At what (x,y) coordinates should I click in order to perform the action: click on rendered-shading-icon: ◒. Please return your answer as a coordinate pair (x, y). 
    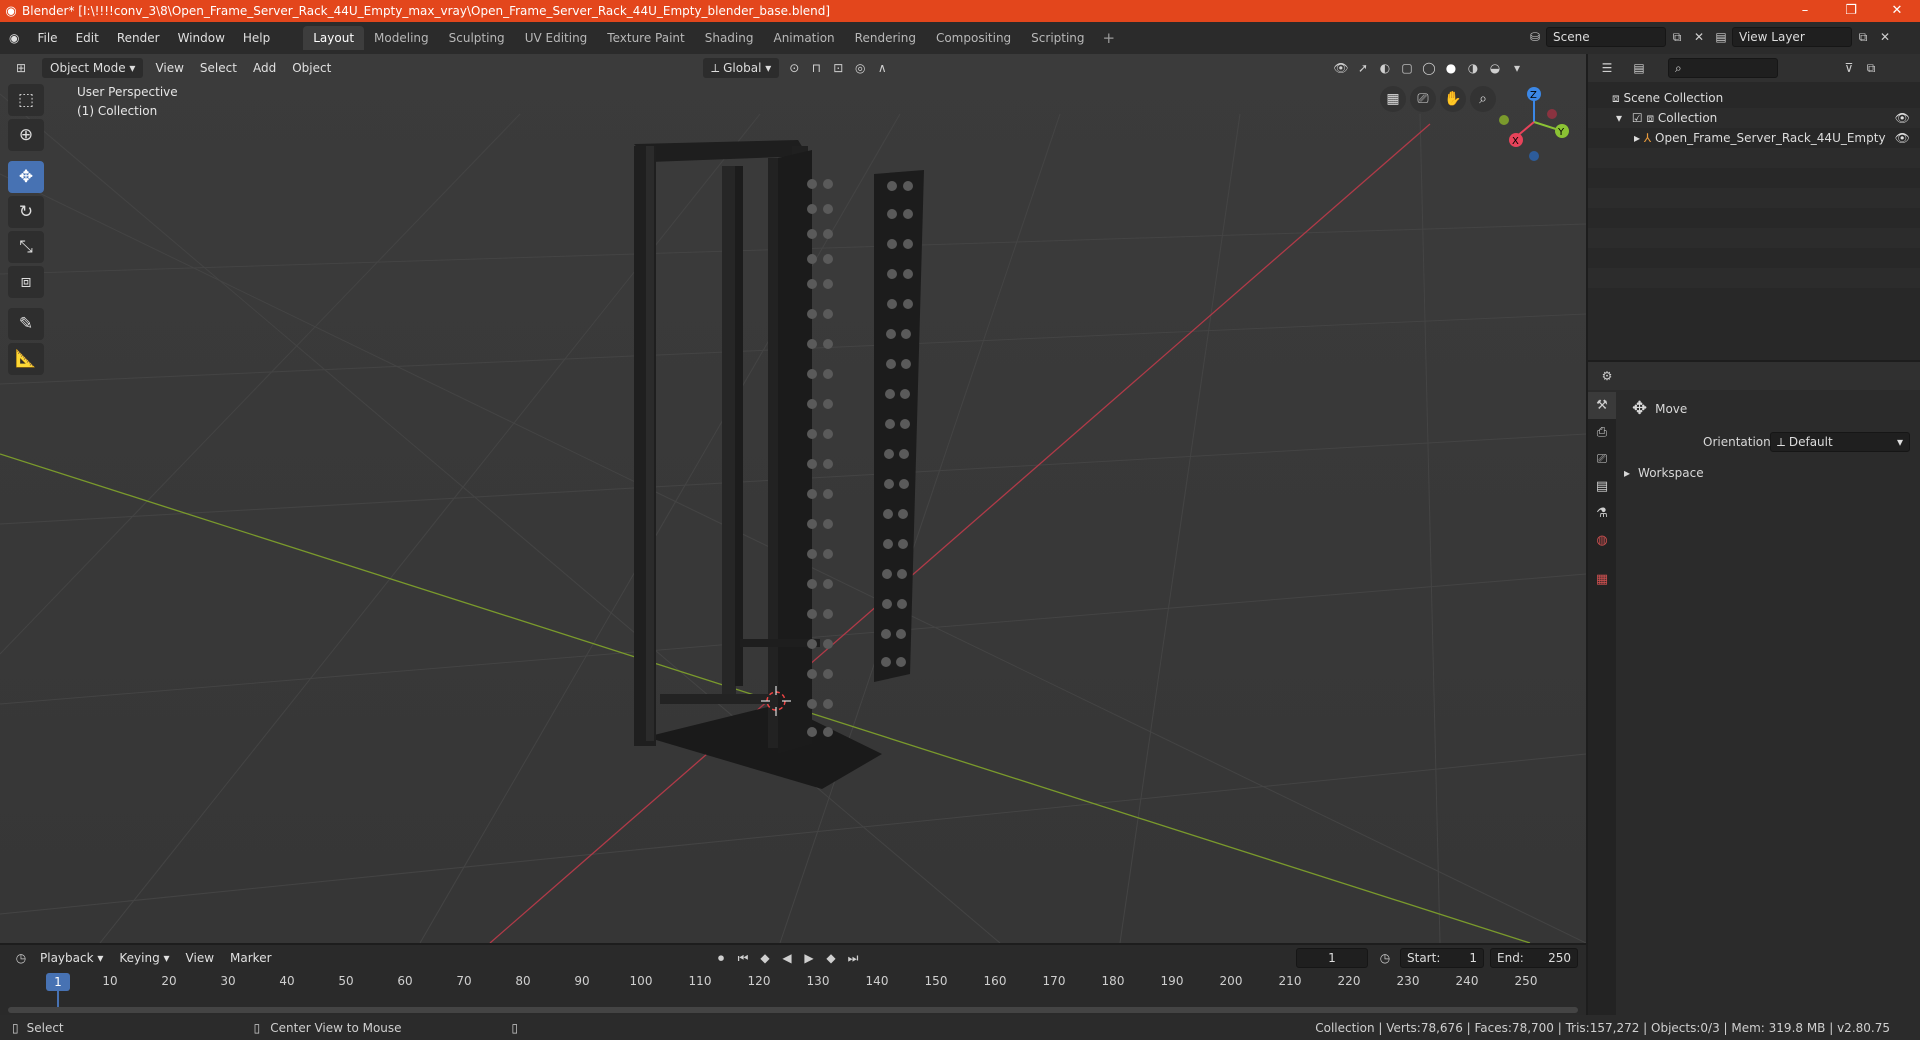
    Looking at the image, I should click on (1495, 68).